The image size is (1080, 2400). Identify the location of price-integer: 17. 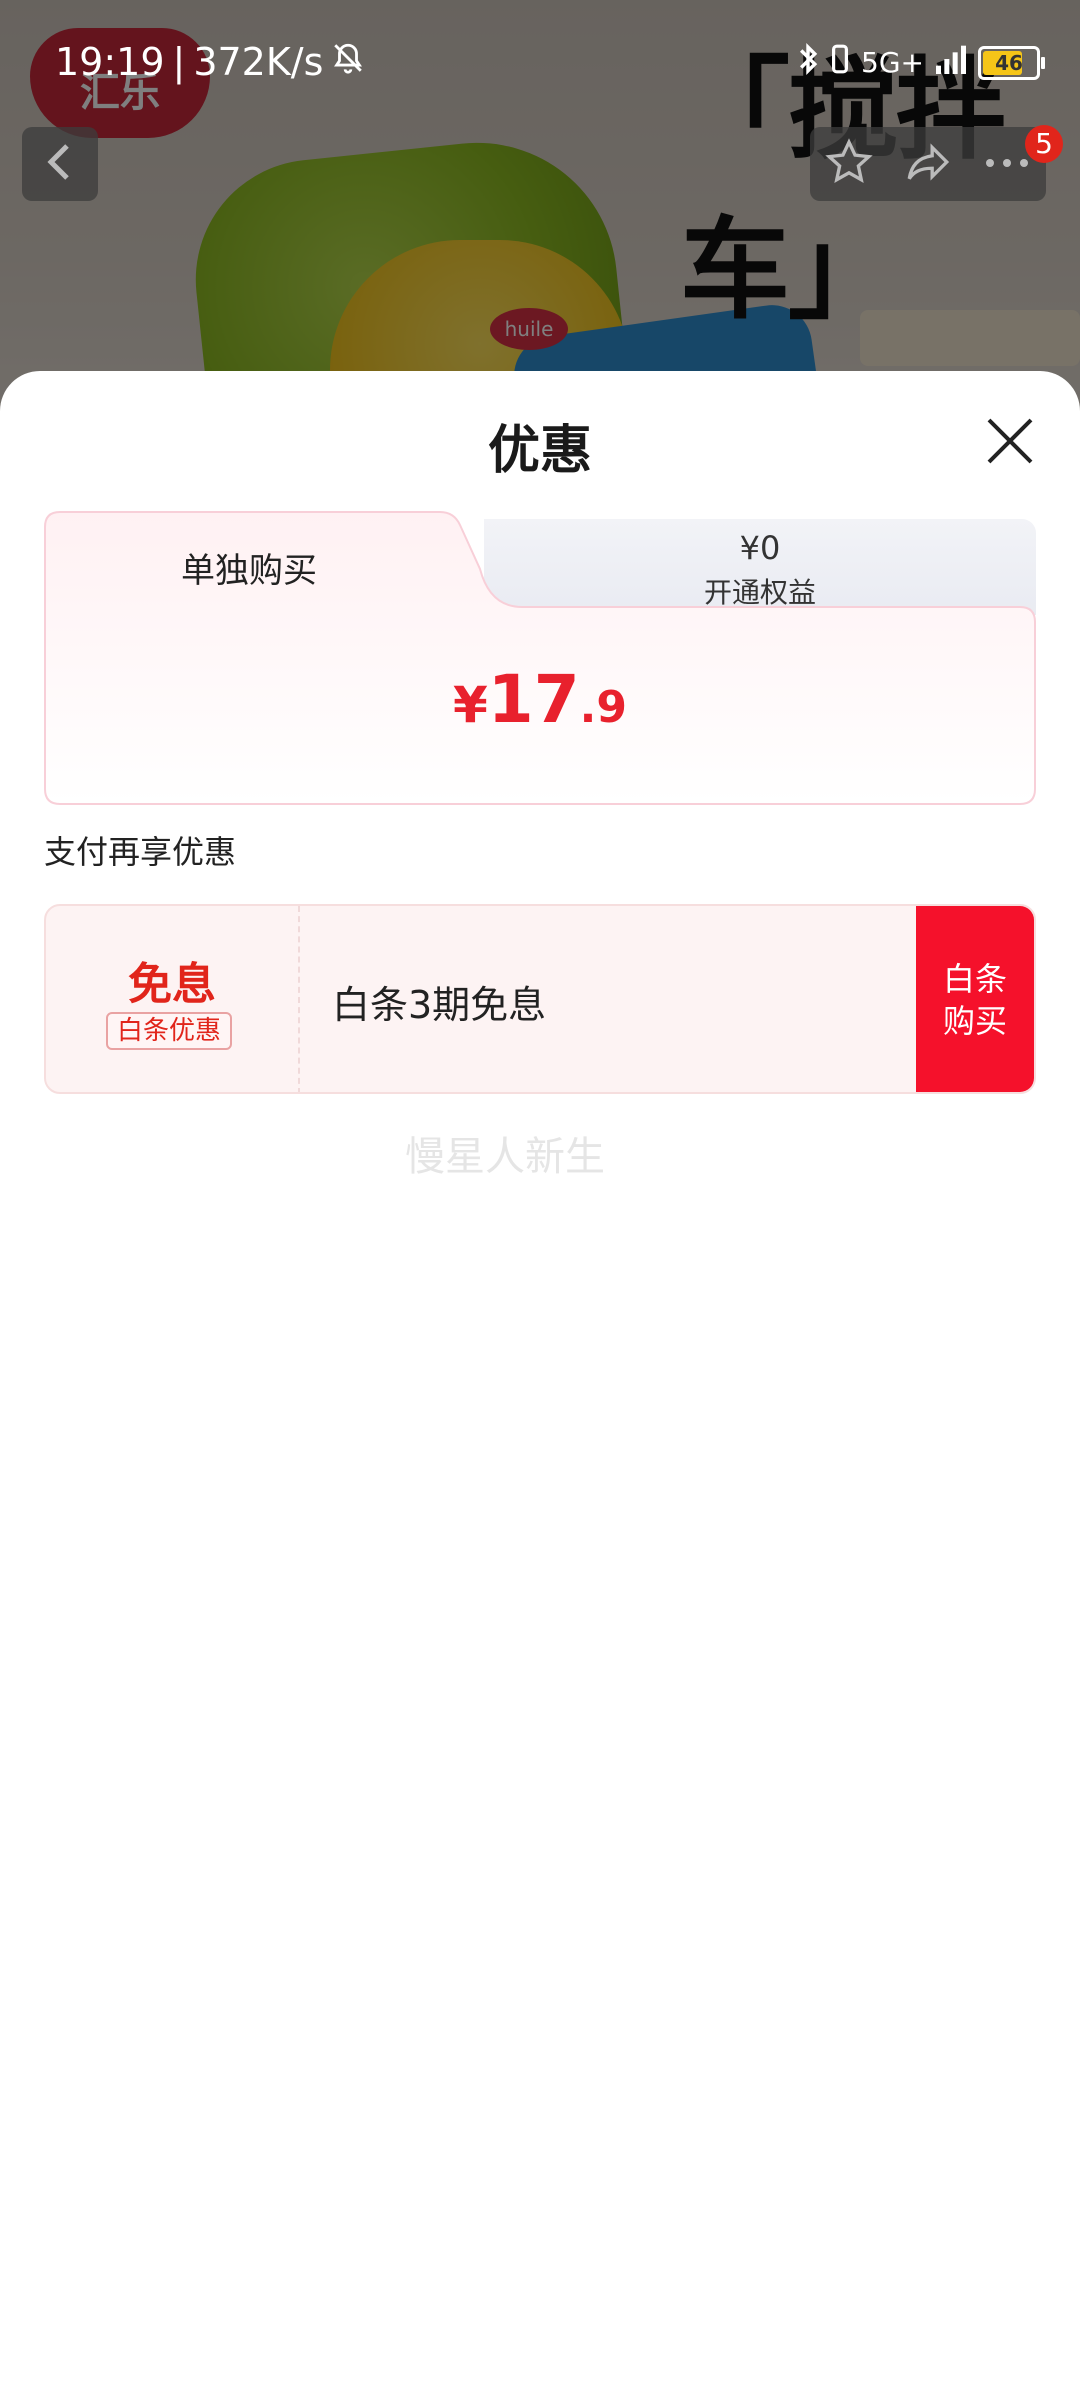
(533, 699).